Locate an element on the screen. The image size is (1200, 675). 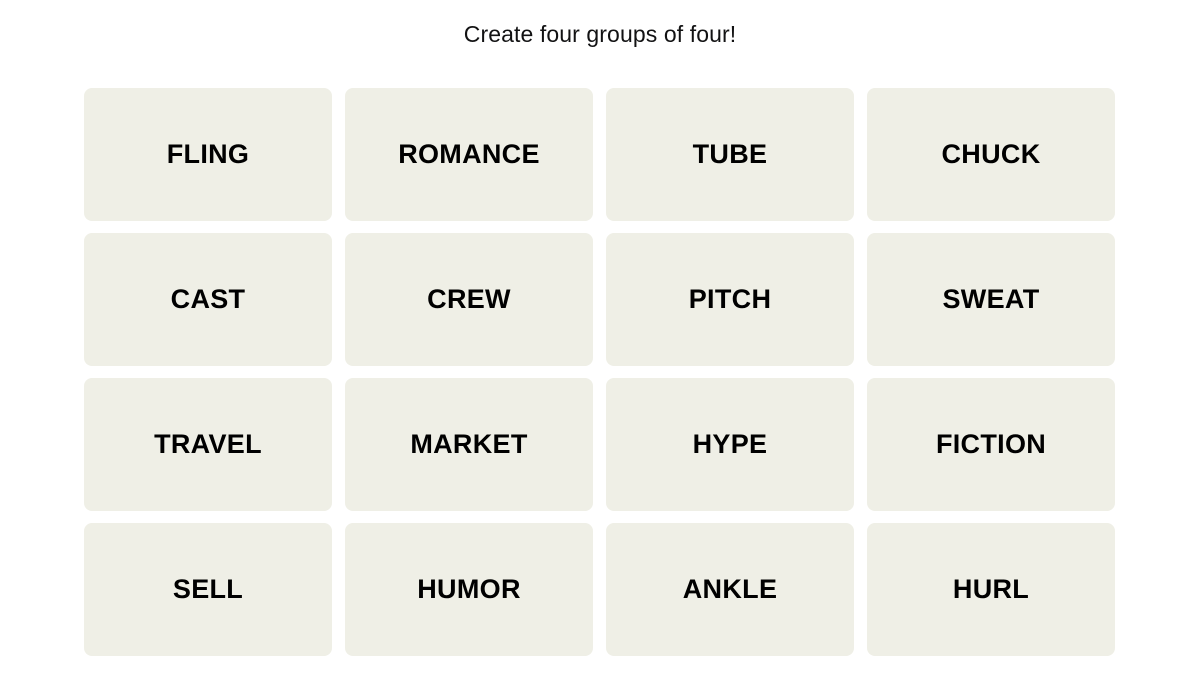
word-tile: CAST is located at coordinates (208, 299).